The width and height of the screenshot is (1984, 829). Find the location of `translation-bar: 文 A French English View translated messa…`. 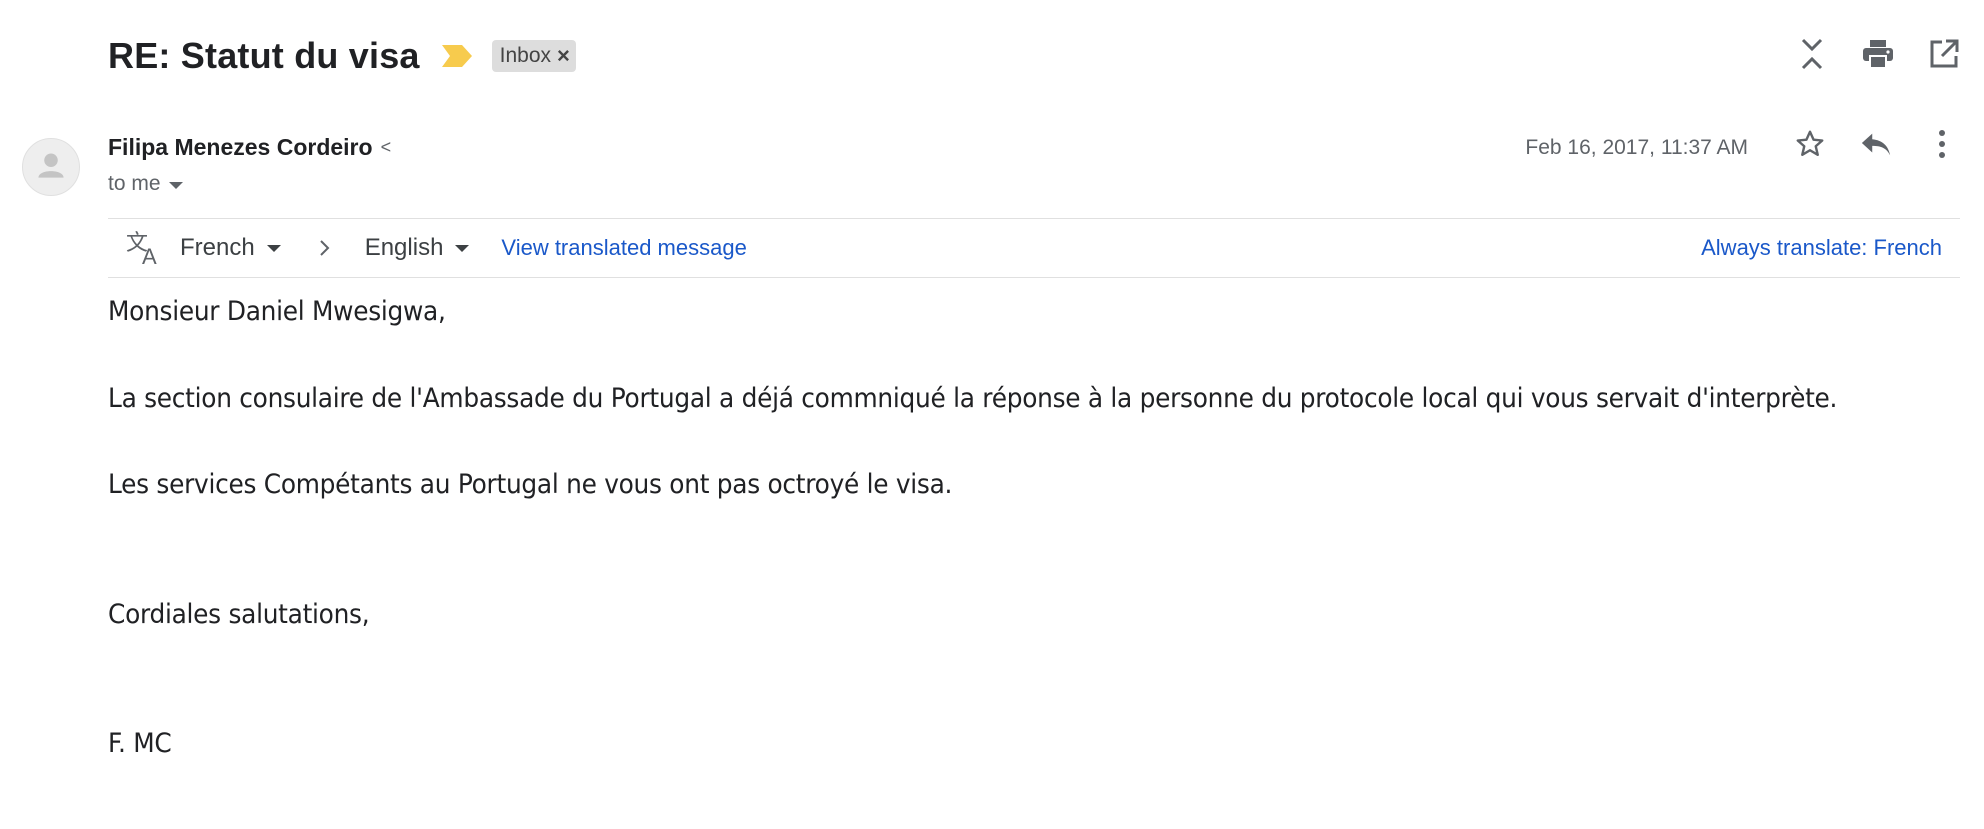

translation-bar: 文 A French English View translated messa… is located at coordinates (1034, 248).